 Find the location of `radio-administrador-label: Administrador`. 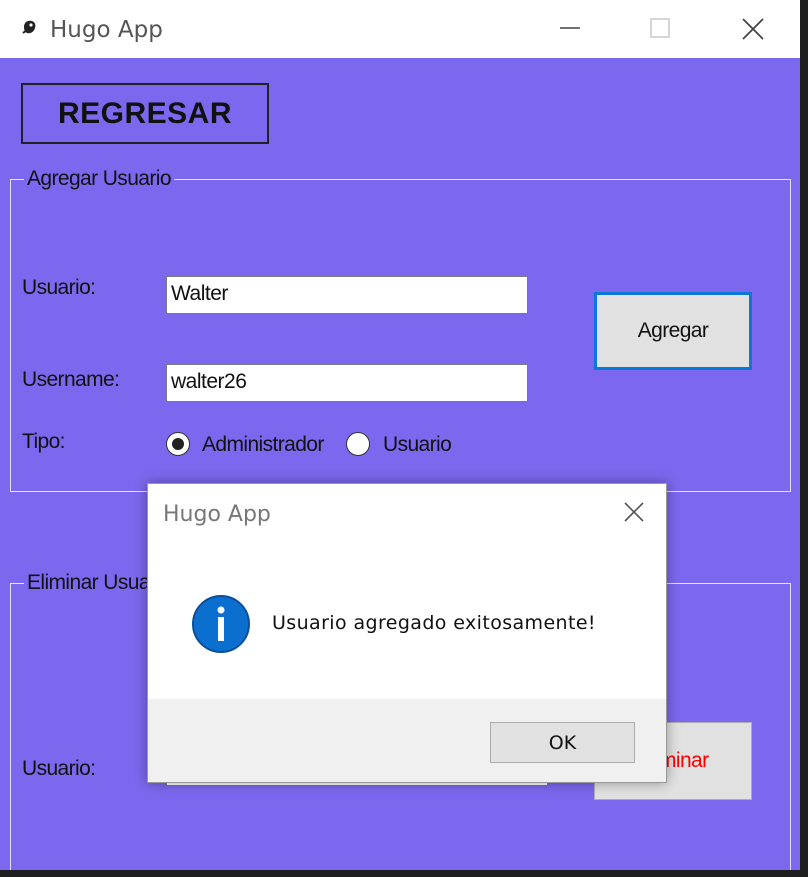

radio-administrador-label: Administrador is located at coordinates (263, 445).